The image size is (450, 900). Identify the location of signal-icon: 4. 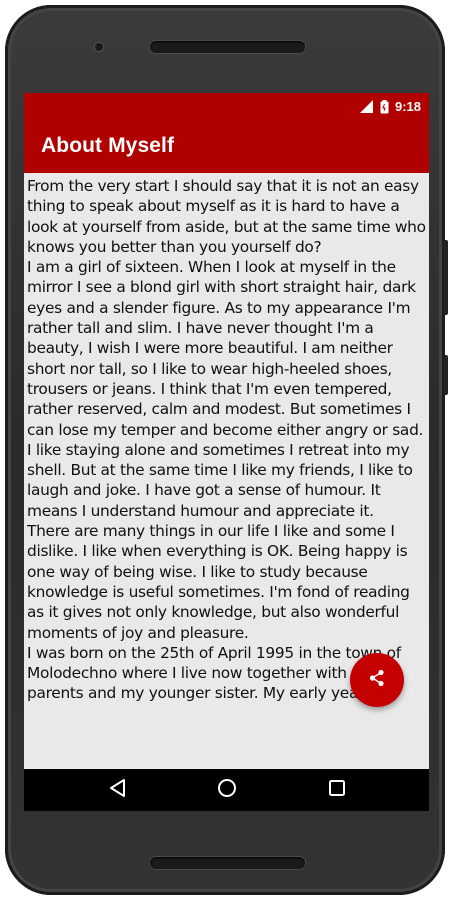
(366, 106).